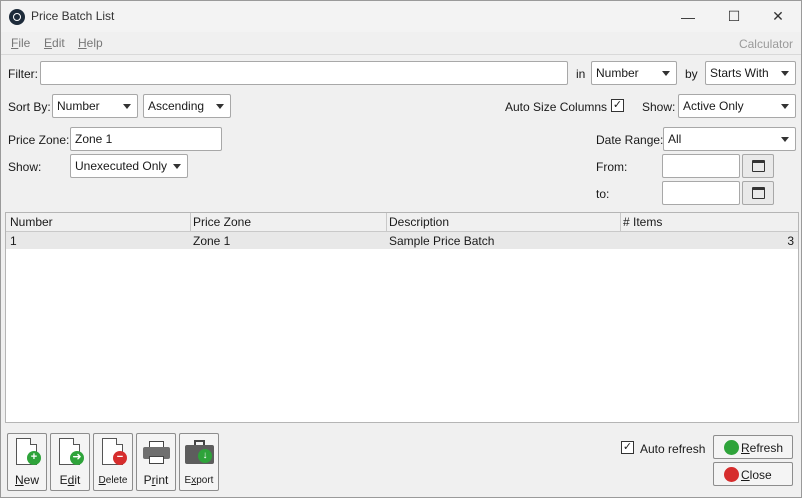 This screenshot has width=802, height=498. I want to click on cell-number: 1, so click(13, 241).